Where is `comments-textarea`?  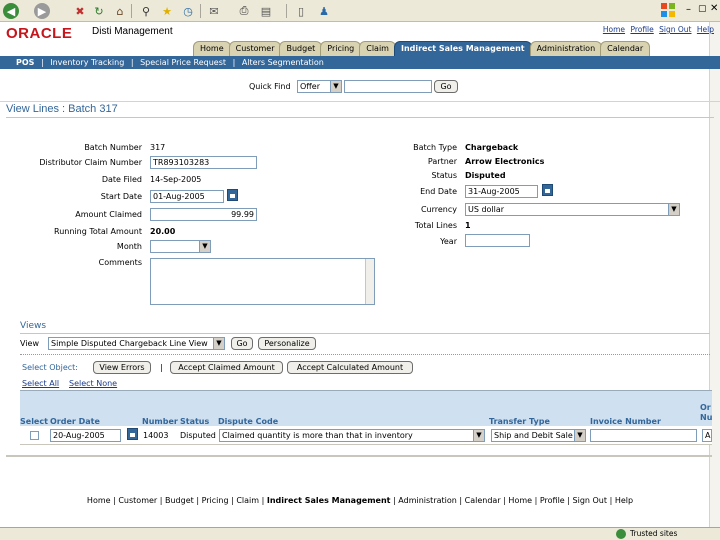 comments-textarea is located at coordinates (262, 281).